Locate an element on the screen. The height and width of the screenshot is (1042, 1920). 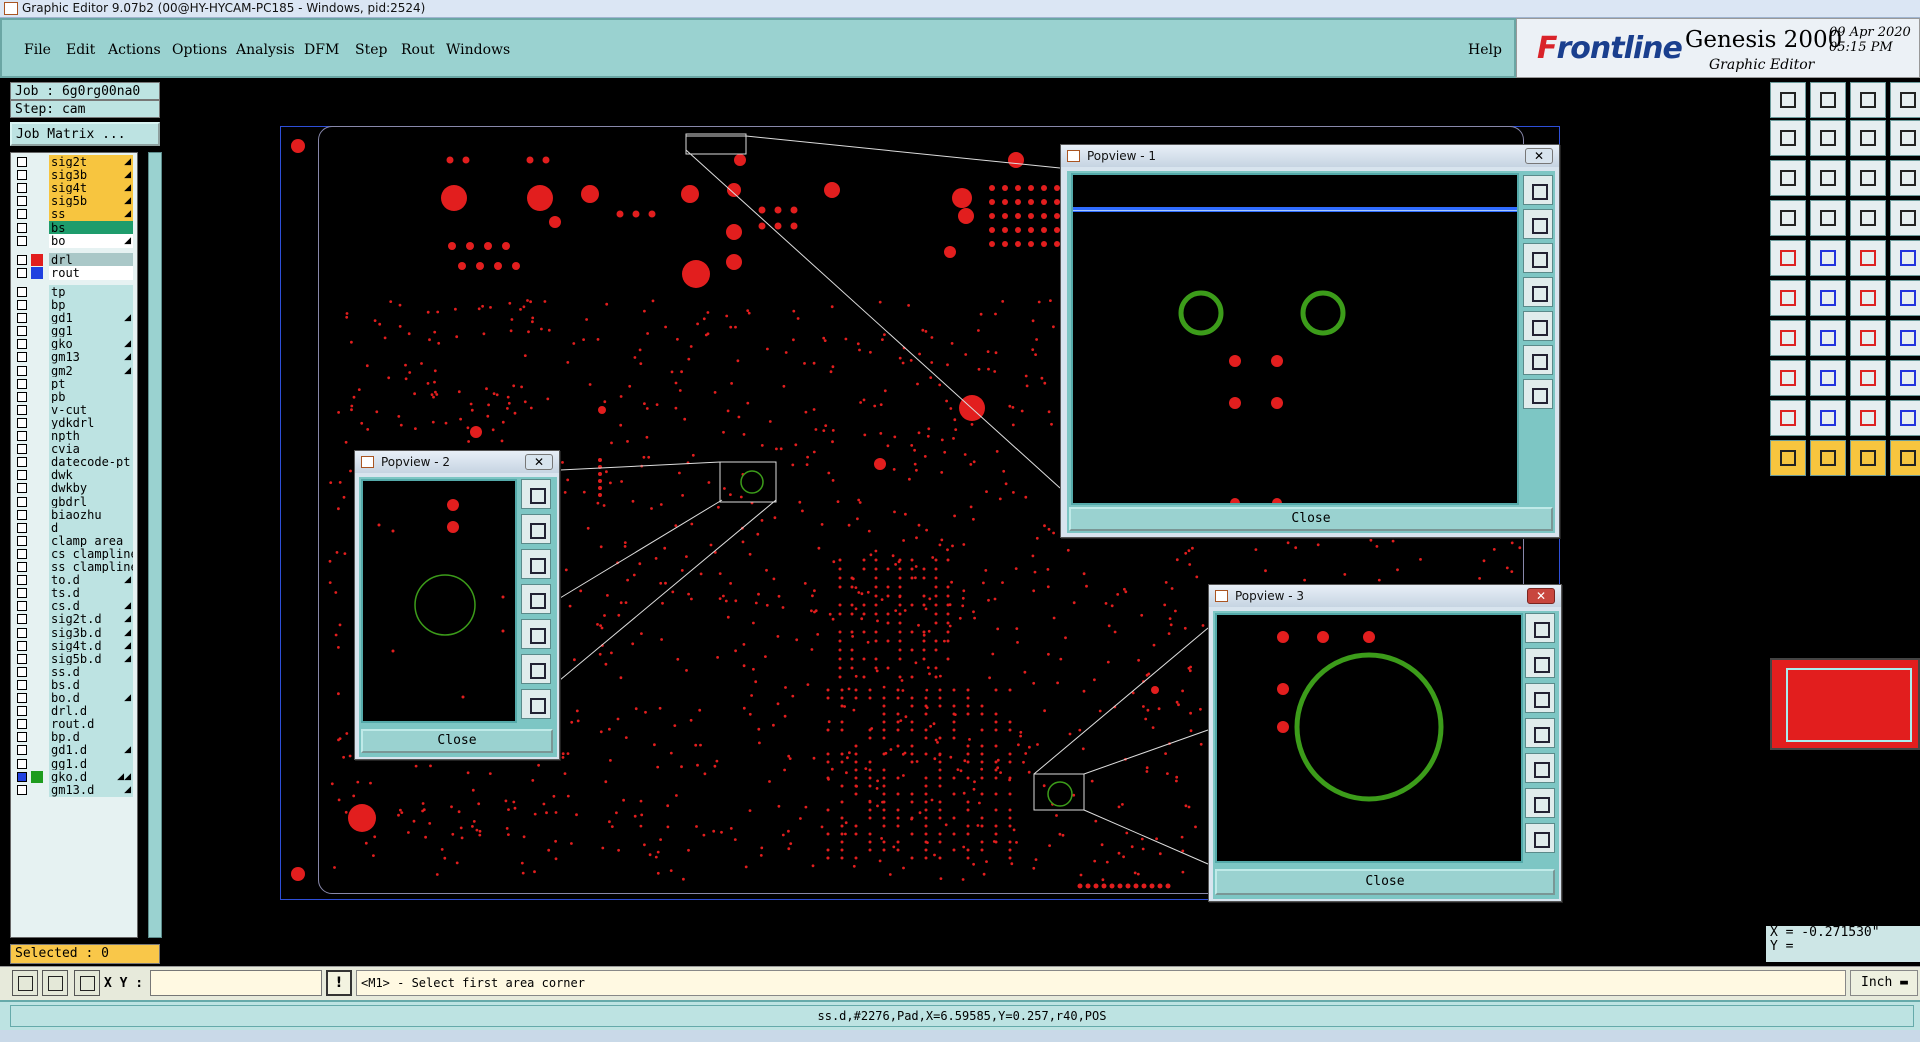
popview-1-close-button: Close is located at coordinates (1311, 519).